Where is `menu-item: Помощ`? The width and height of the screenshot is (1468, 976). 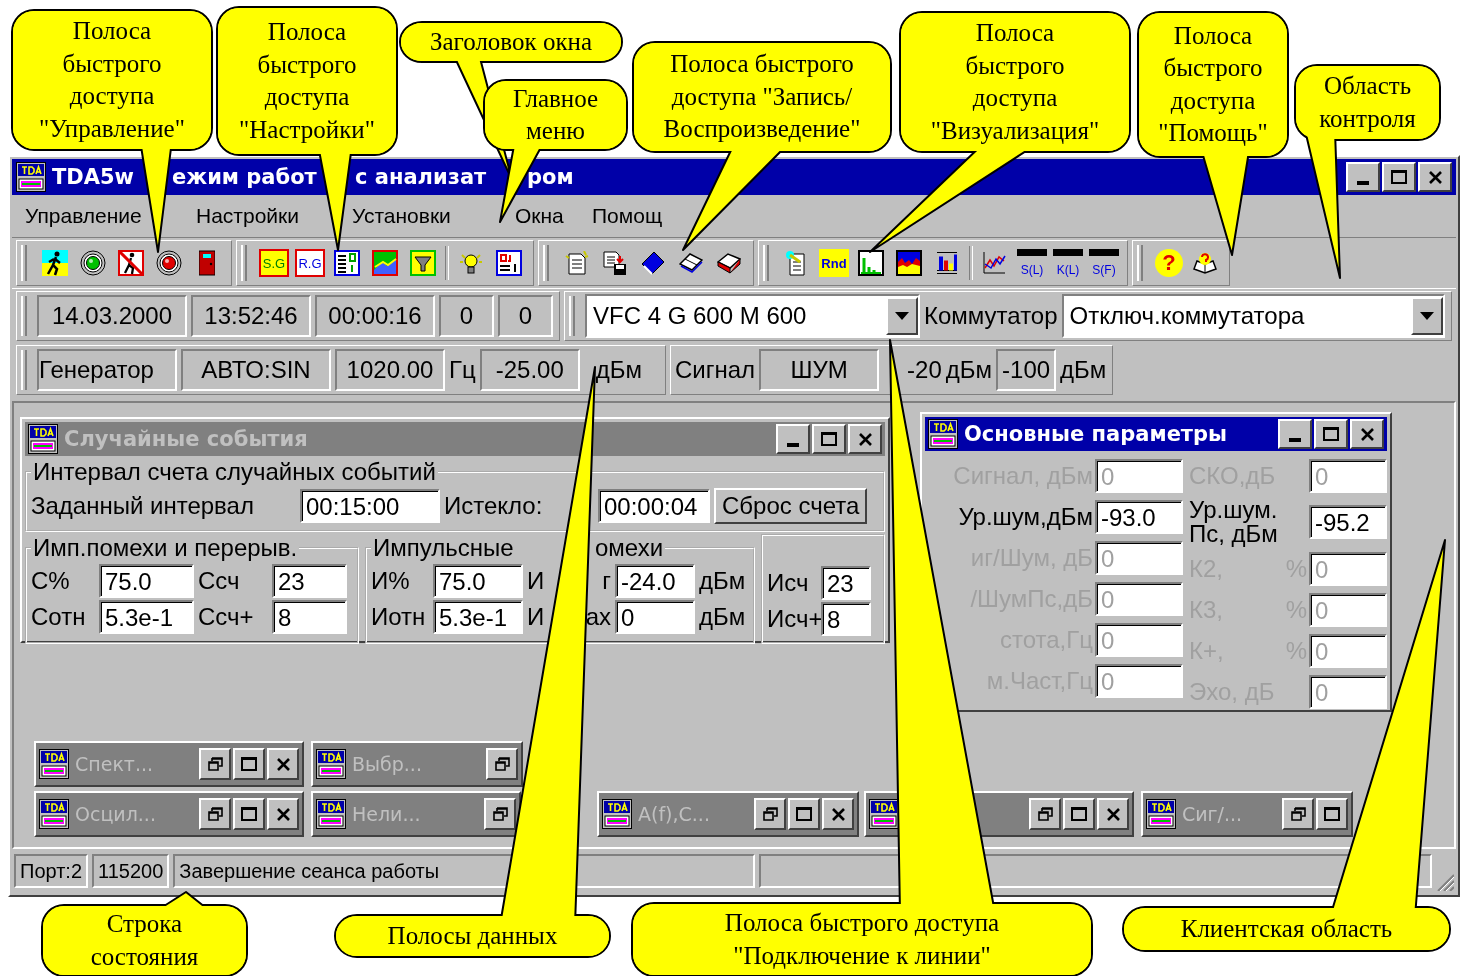 menu-item: Помощ is located at coordinates (627, 215).